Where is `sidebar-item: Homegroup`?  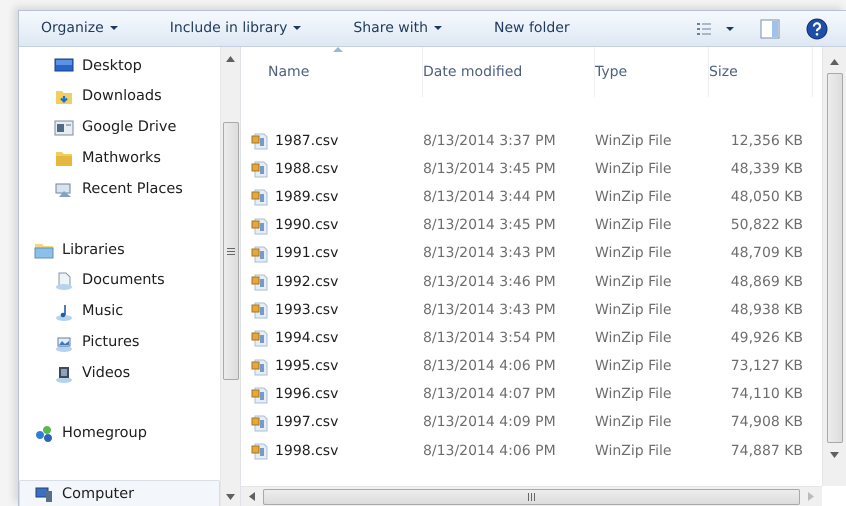
sidebar-item: Homegroup is located at coordinates (119, 434).